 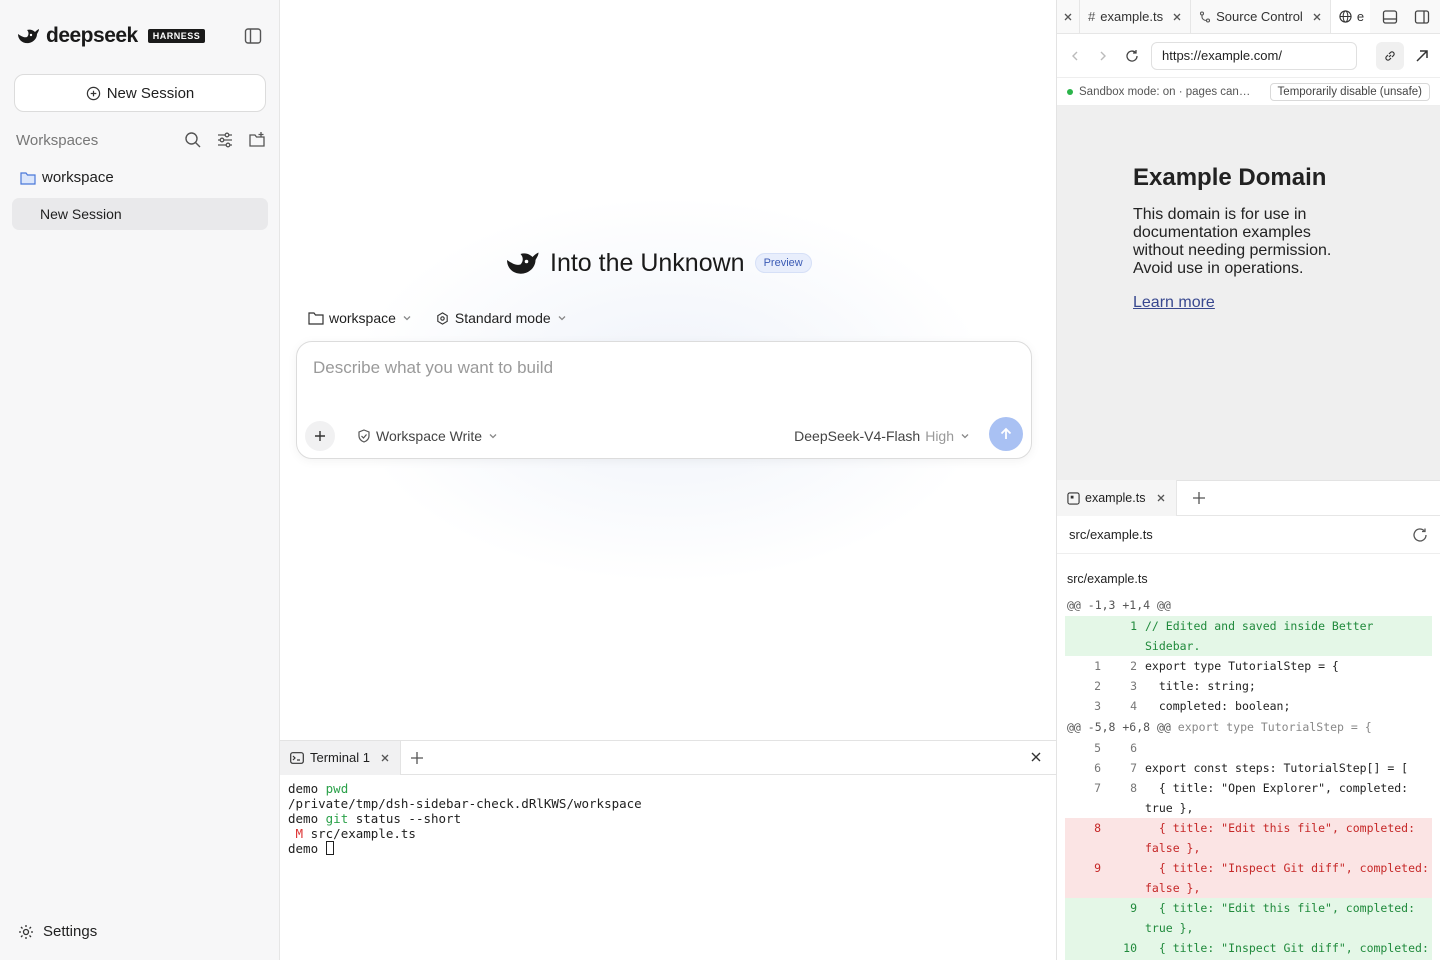 I want to click on tab-source-control: Source Control, so click(x=1261, y=16).